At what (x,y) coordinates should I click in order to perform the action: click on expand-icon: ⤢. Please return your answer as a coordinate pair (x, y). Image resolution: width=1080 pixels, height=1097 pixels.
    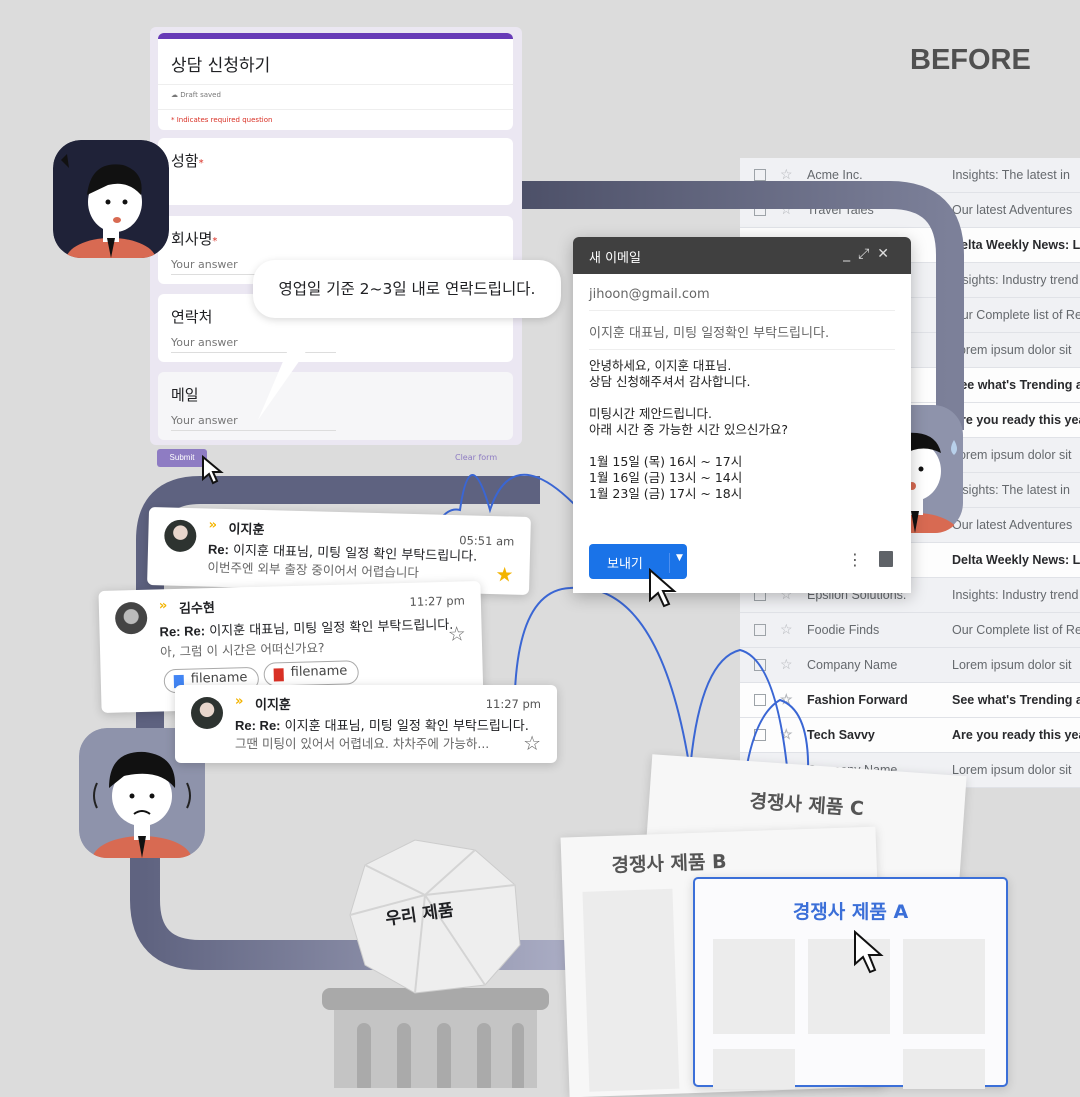
    Looking at the image, I should click on (867, 254).